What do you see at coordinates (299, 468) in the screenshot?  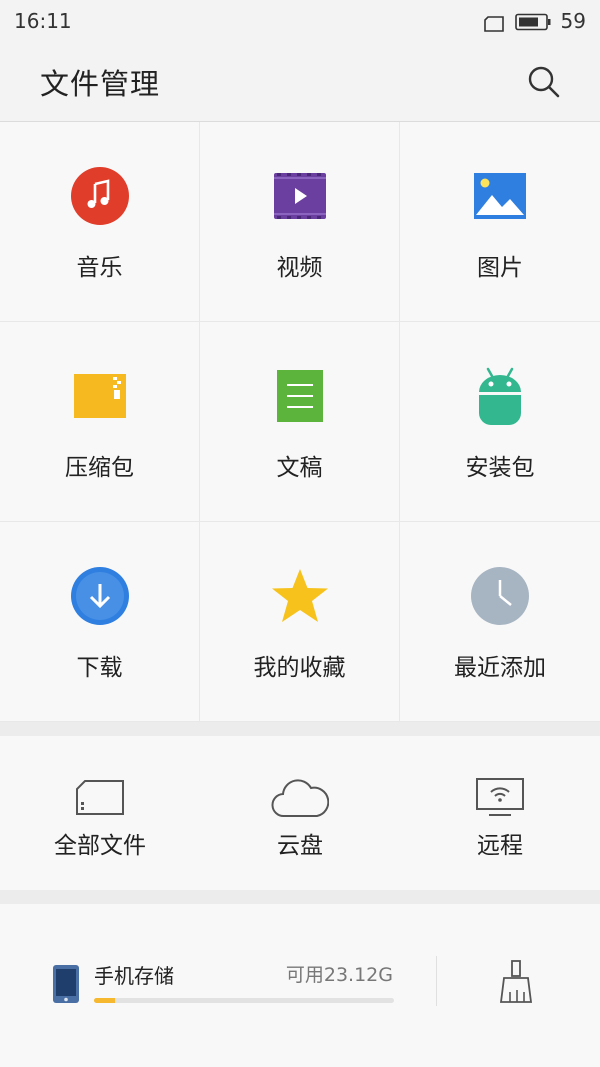 I see `category-label: 文稿` at bounding box center [299, 468].